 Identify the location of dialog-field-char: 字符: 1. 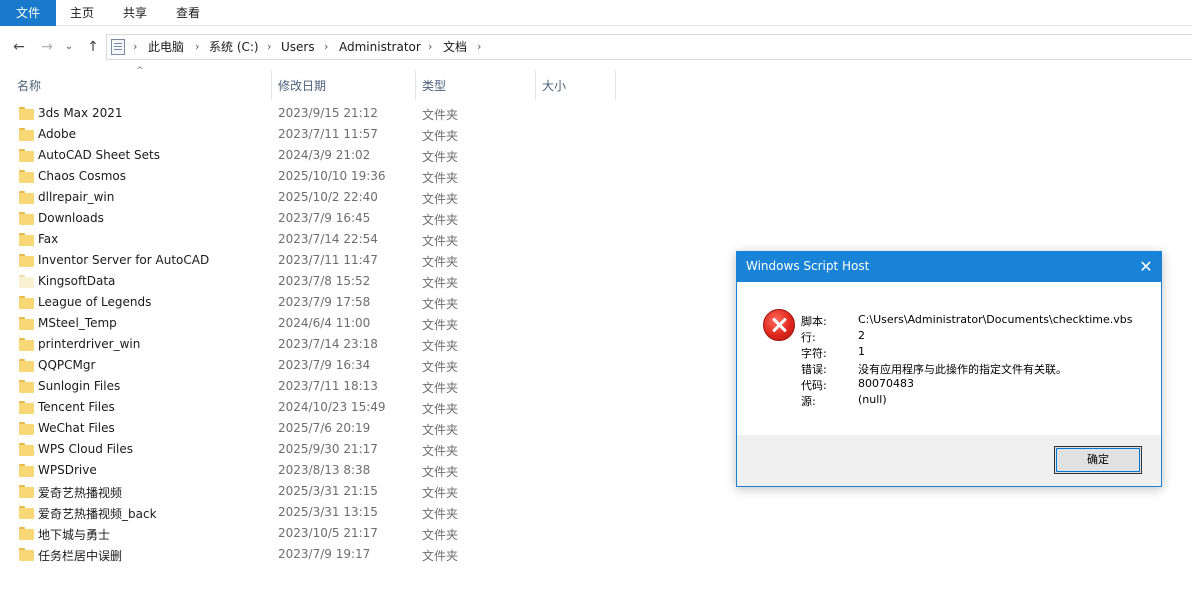
(976, 353).